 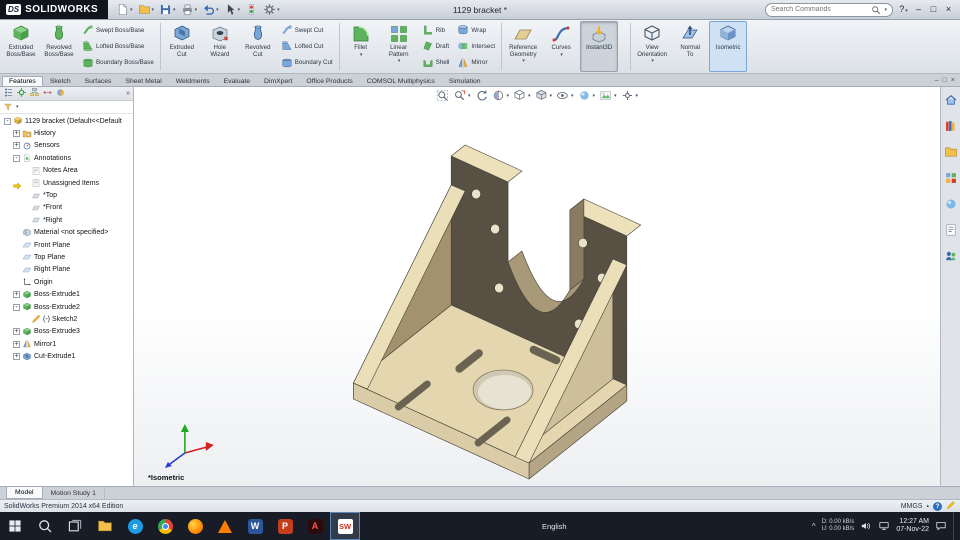 What do you see at coordinates (66, 220) in the screenshot?
I see `tree-item-right: *Right` at bounding box center [66, 220].